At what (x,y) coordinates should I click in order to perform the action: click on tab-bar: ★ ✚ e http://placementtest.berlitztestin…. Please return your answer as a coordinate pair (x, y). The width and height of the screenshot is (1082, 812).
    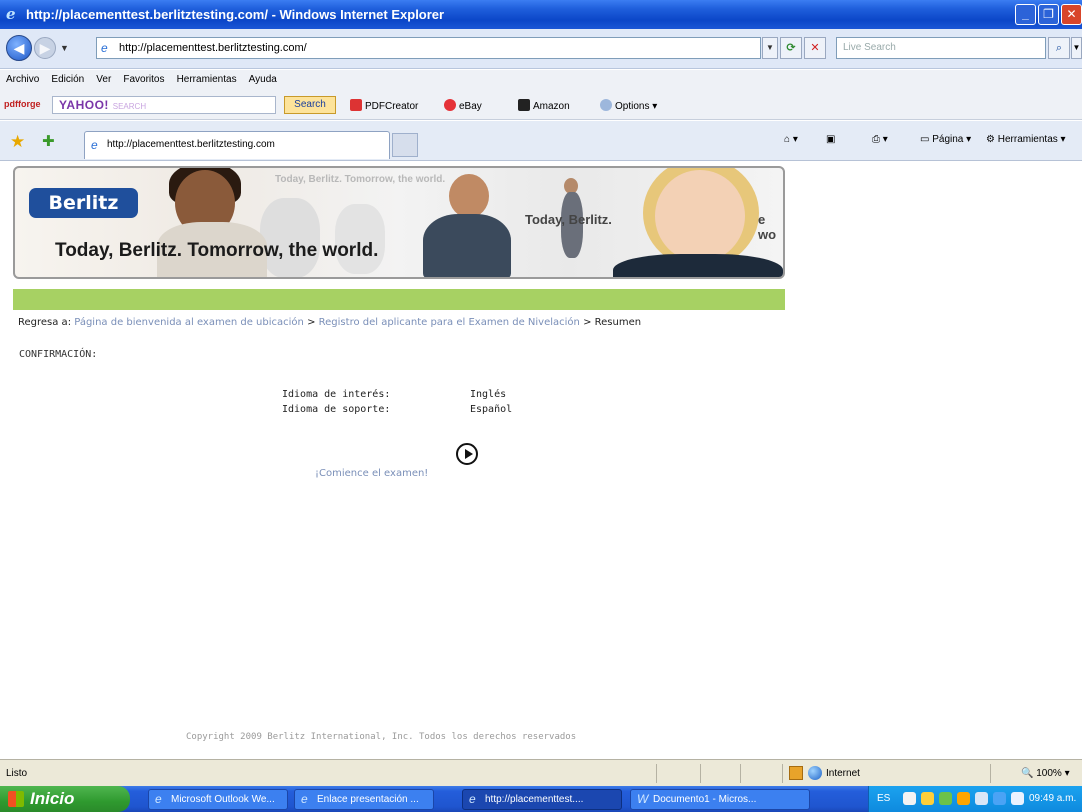
    Looking at the image, I should click on (541, 141).